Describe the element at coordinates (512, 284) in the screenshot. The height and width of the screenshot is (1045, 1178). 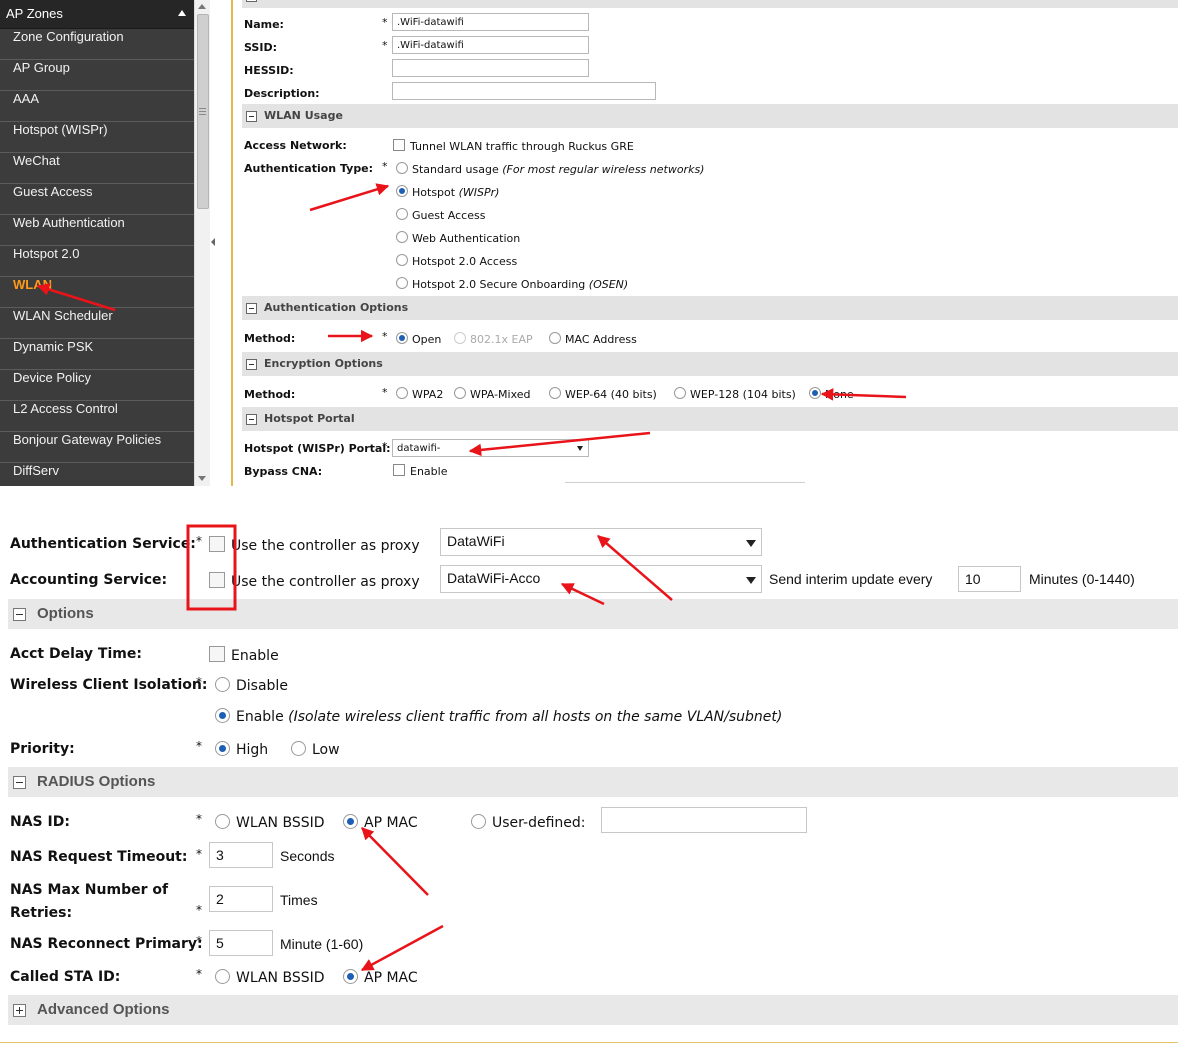
I see `auth-type-hotspot20-osen-radio: Hotspot 2.0 Secure Onboarding (OSEN)` at that location.